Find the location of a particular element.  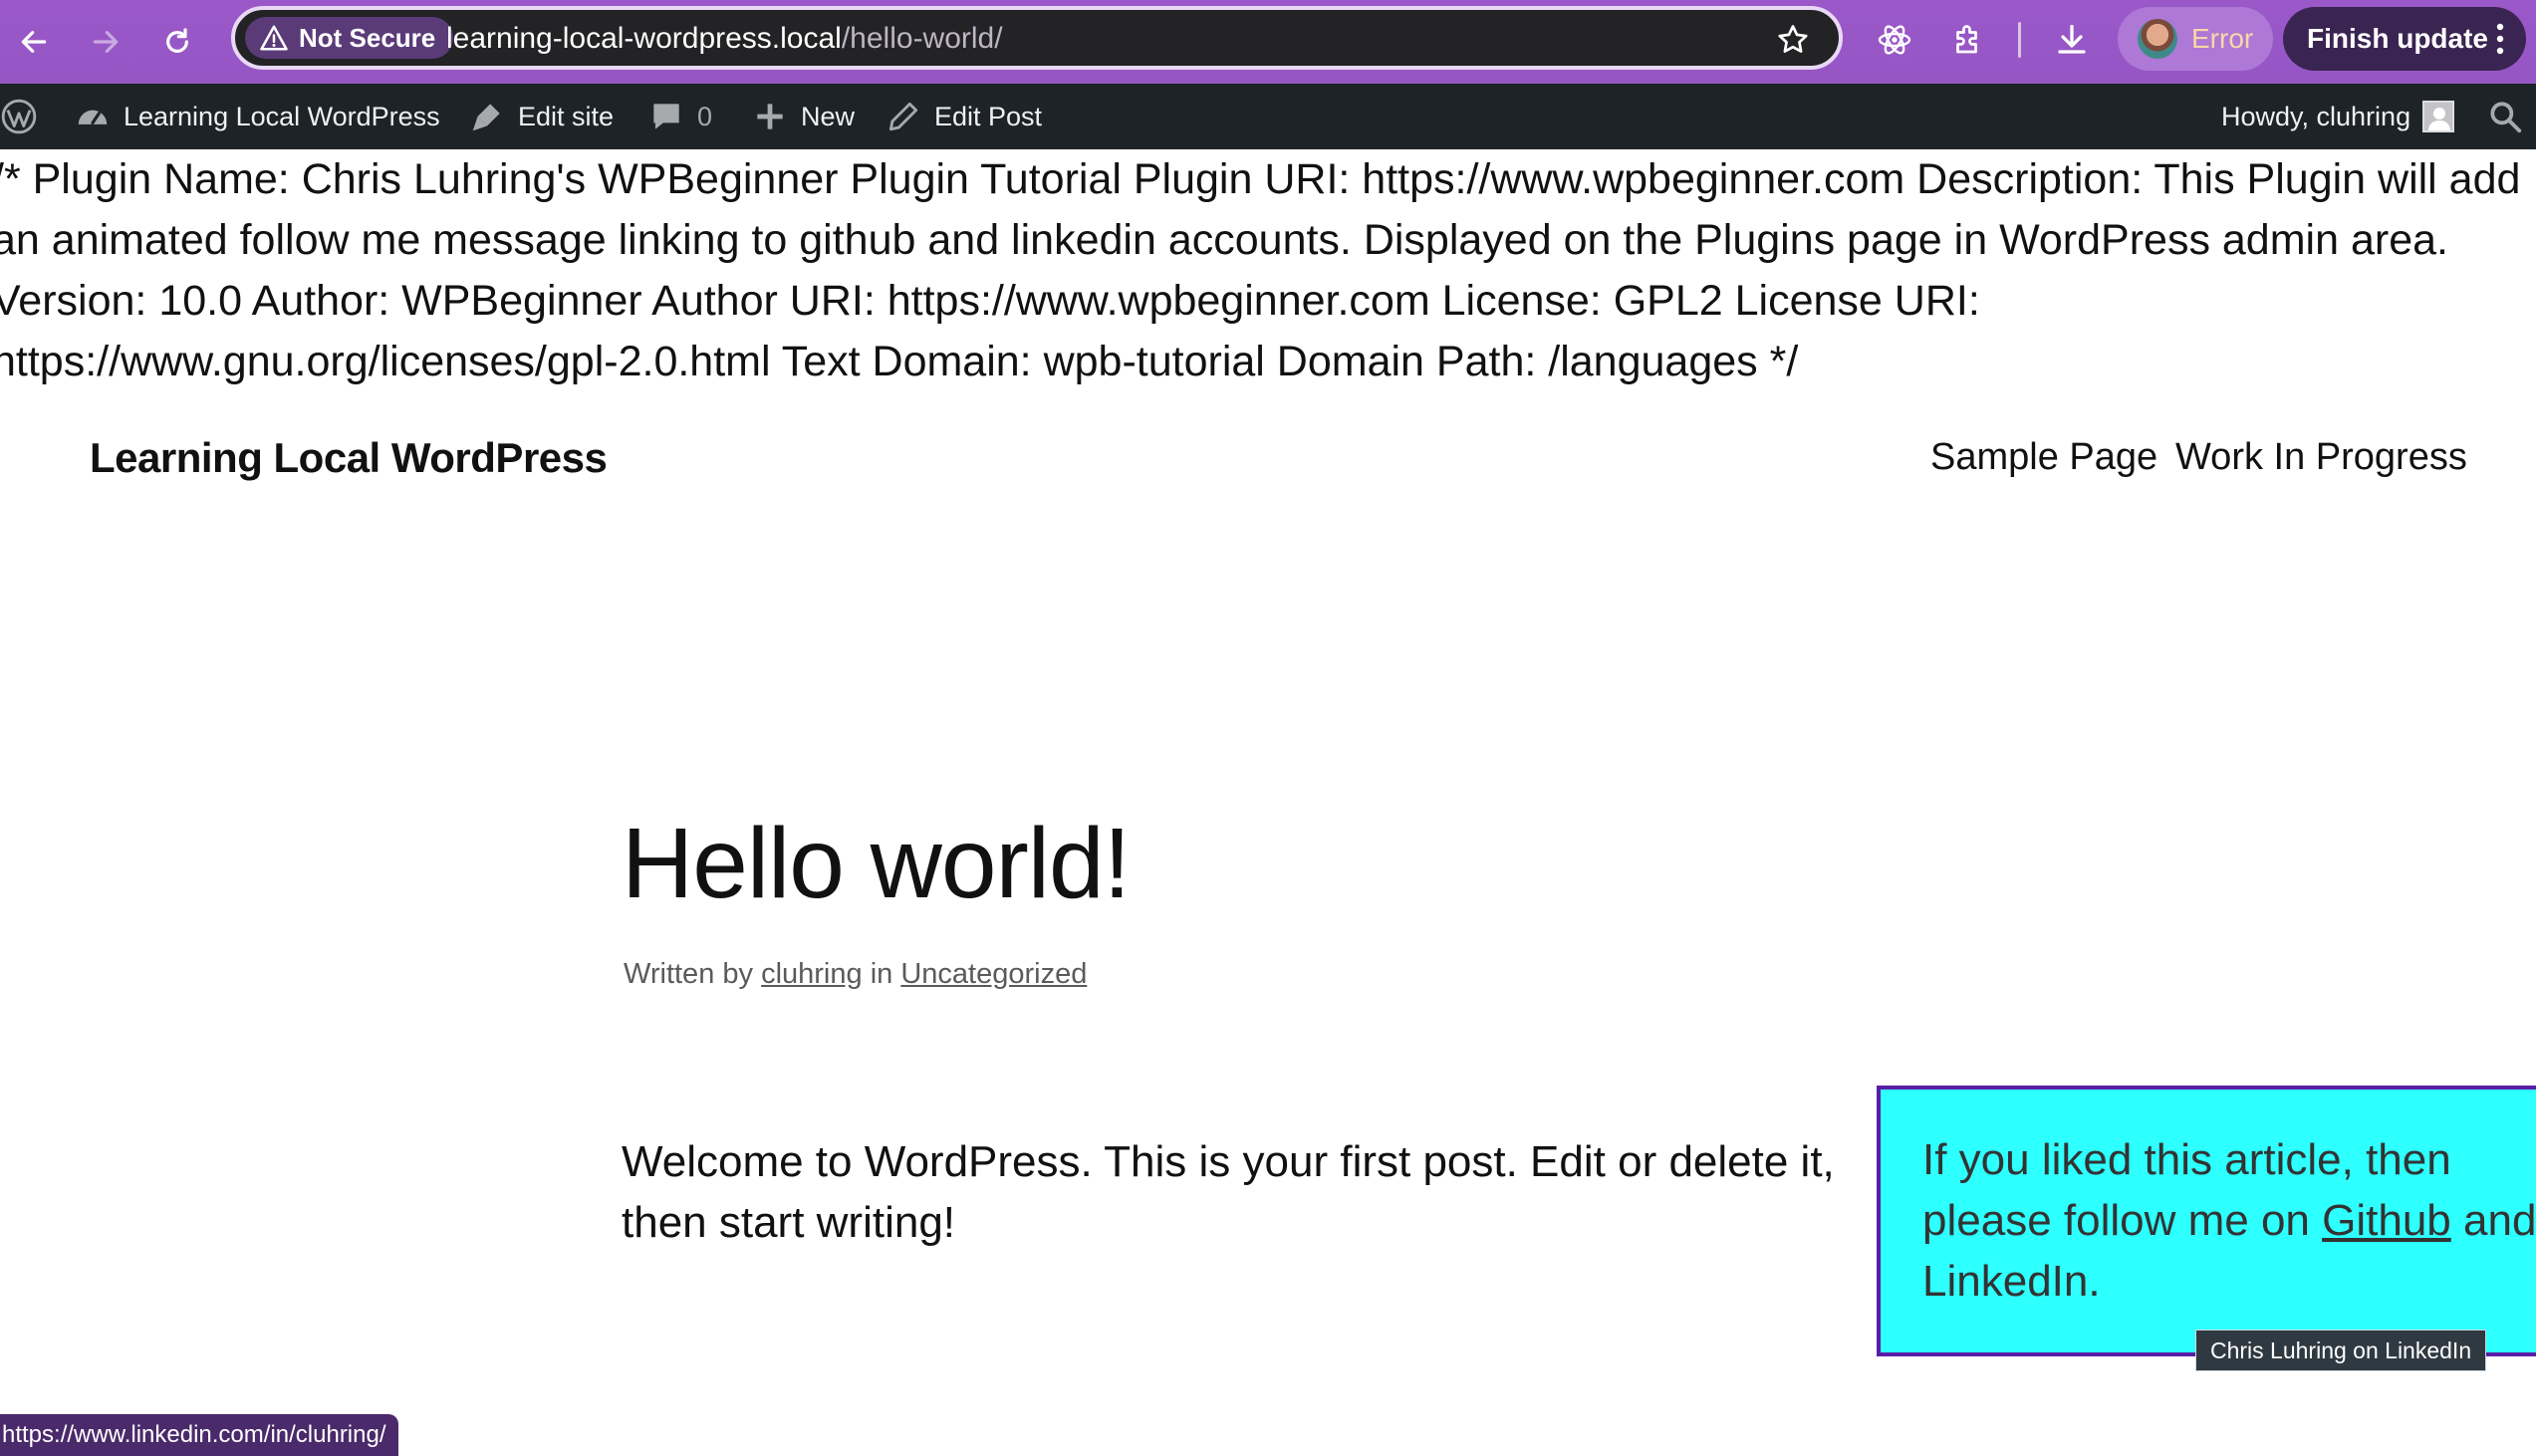

dashboard-gauge-icon is located at coordinates (93, 117).